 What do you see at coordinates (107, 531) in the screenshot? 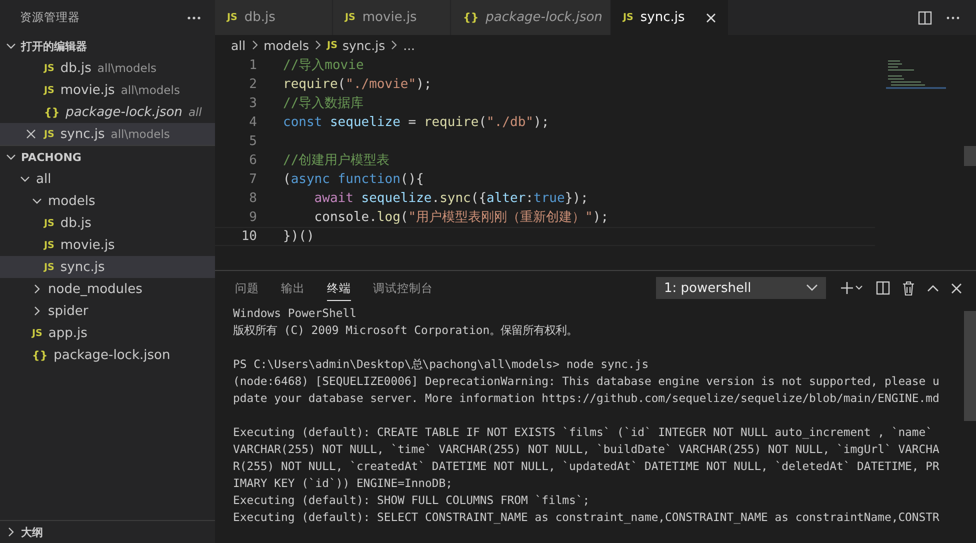
I see `section-header: 大纲` at bounding box center [107, 531].